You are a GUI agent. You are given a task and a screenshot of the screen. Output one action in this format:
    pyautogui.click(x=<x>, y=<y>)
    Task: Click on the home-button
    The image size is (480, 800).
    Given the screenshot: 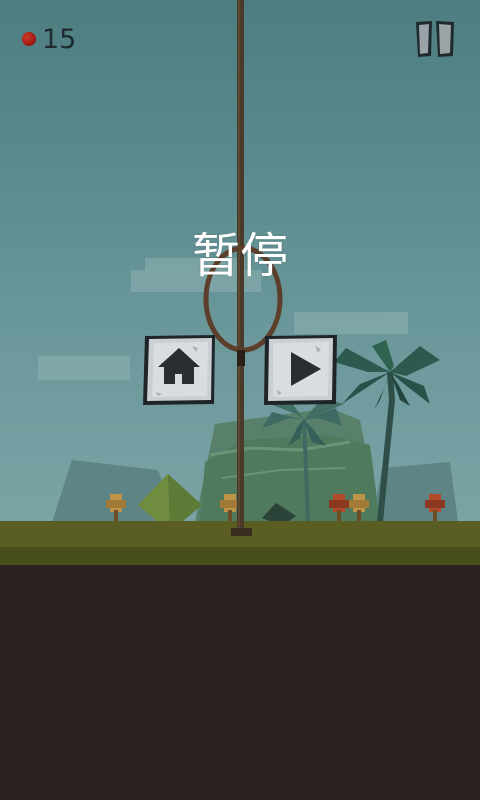 What is the action you would take?
    pyautogui.click(x=179, y=370)
    